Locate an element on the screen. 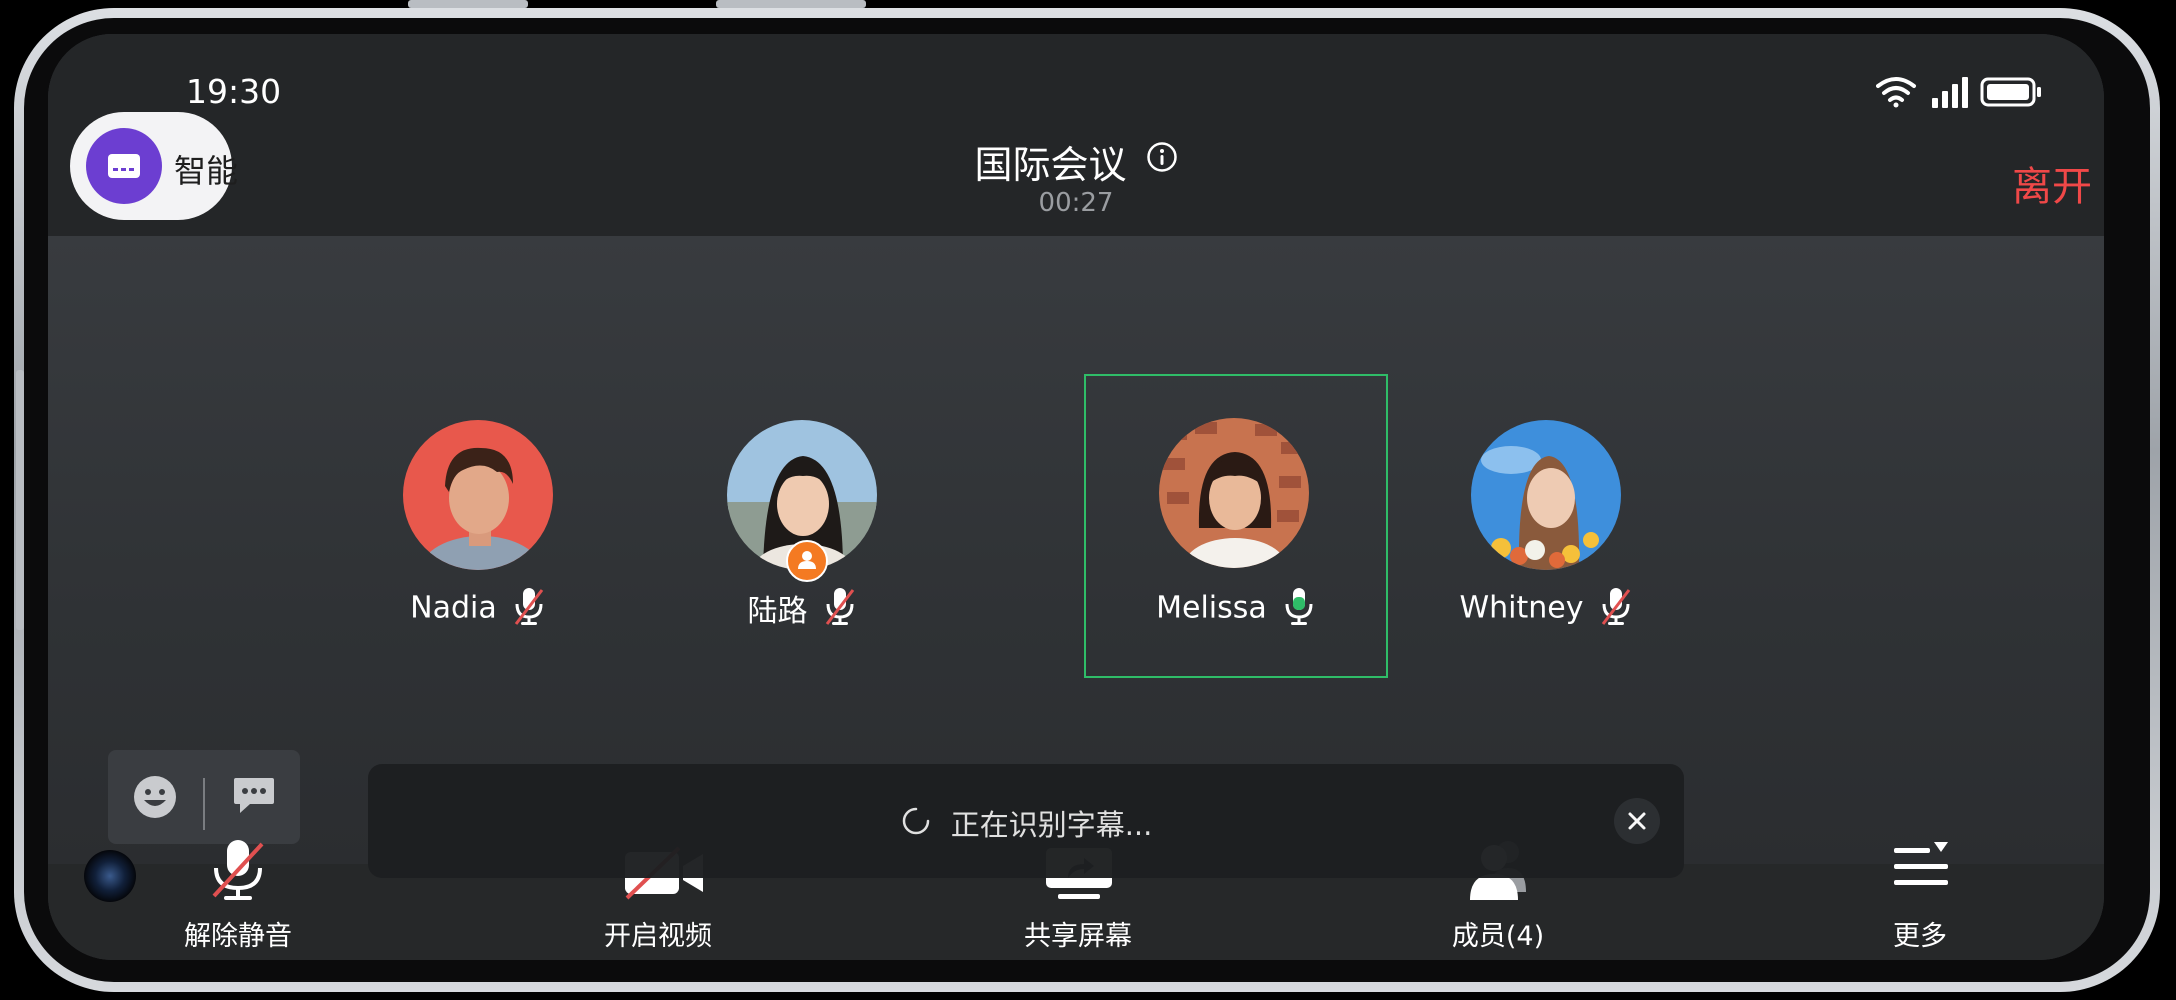 The image size is (2176, 1000). participant-tile: Nadia is located at coordinates (478, 526).